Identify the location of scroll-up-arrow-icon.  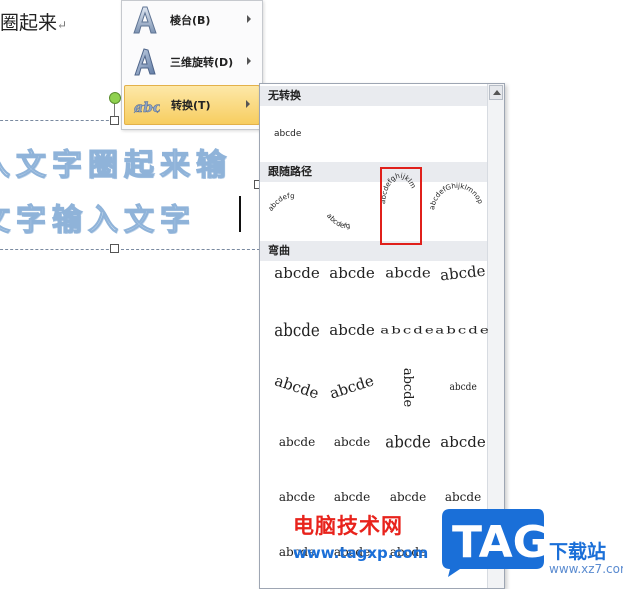
(496, 92).